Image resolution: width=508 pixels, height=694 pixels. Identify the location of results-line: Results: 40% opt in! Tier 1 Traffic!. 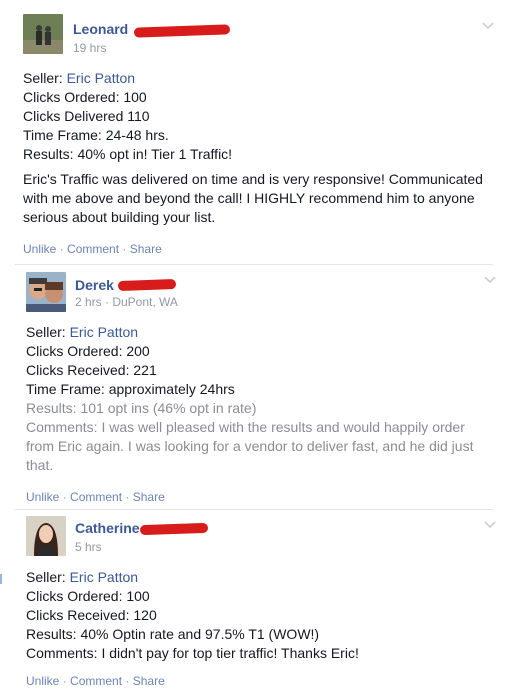
(127, 154).